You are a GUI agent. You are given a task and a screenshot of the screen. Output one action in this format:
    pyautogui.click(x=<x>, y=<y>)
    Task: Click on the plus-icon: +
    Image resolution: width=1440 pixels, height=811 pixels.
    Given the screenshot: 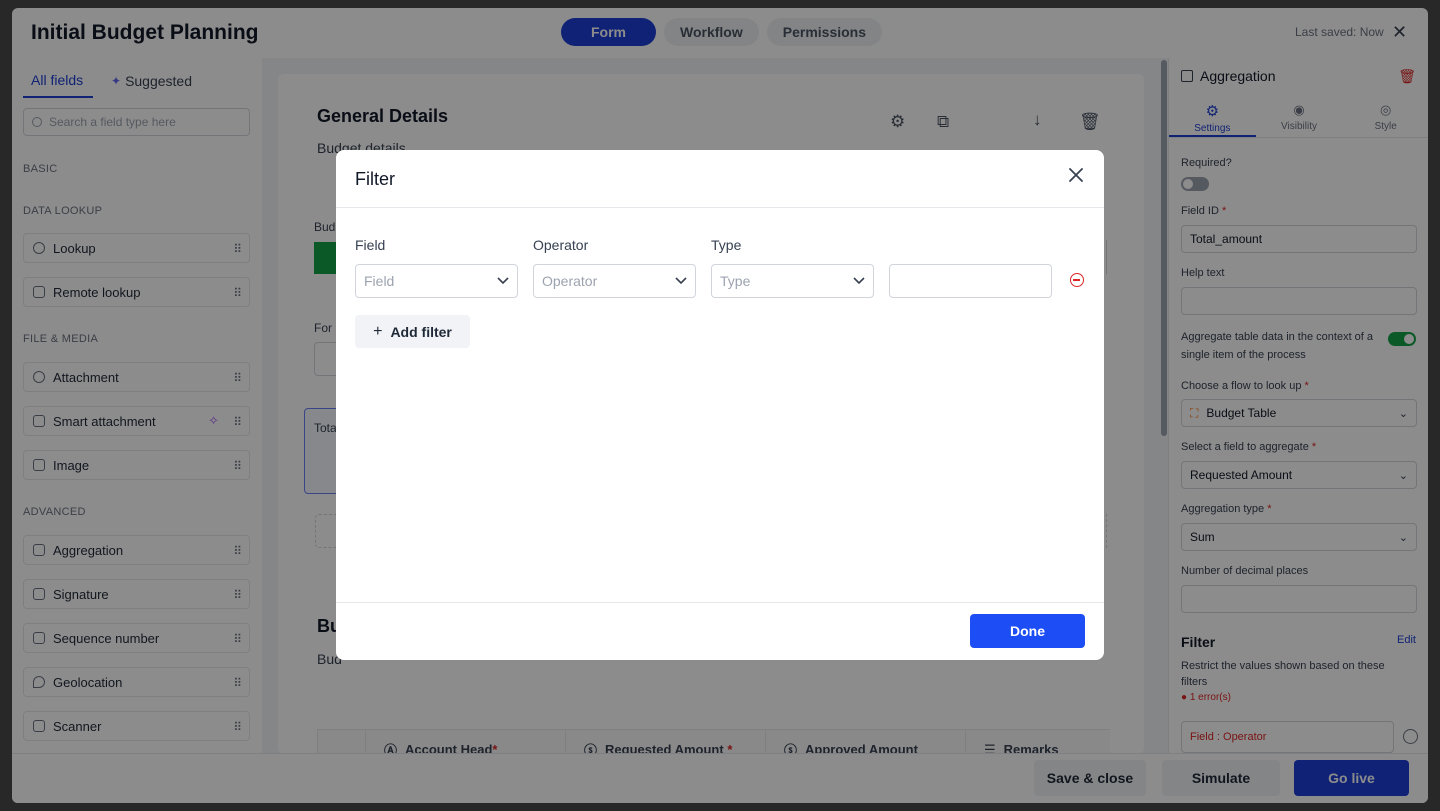 What is the action you would take?
    pyautogui.click(x=378, y=331)
    